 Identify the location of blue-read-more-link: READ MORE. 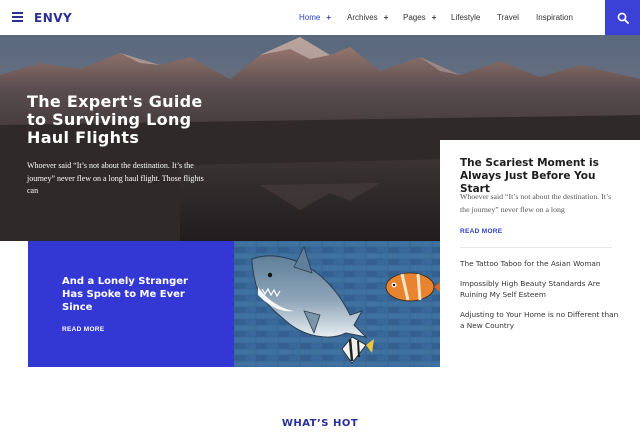
(83, 329).